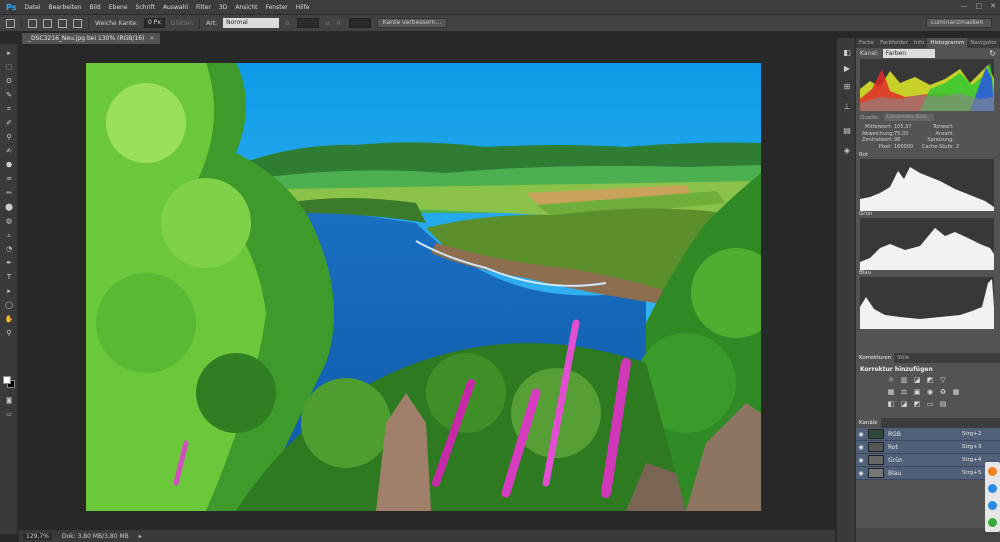  Describe the element at coordinates (175, 7) in the screenshot. I see `menu-auswahl: Auswahl` at that location.